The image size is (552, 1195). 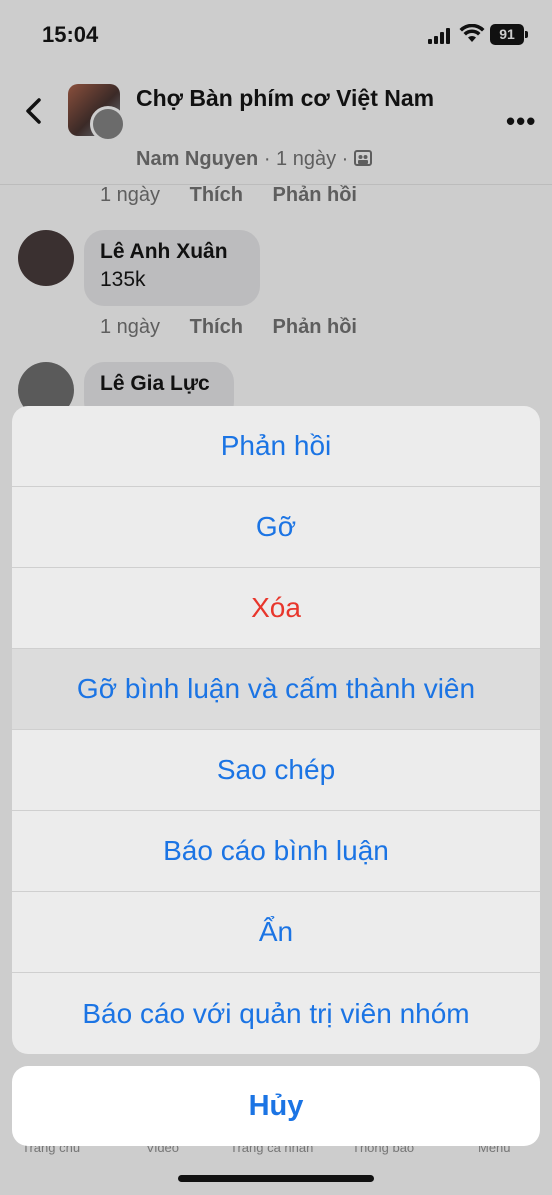 I want to click on copy-option: Sao chép, so click(x=276, y=770).